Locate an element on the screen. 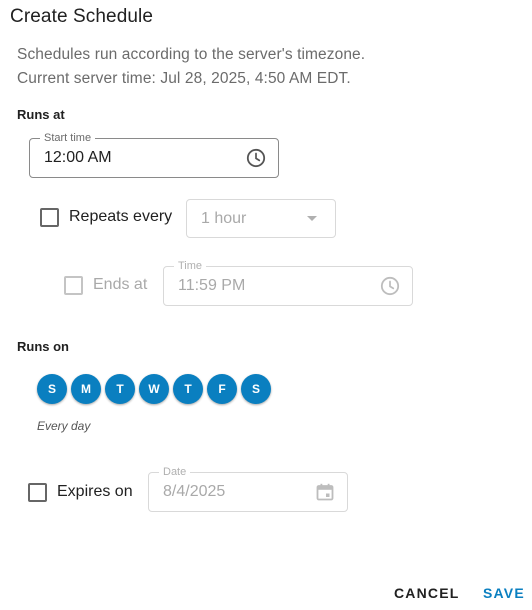 This screenshot has width=532, height=610. ends-at-label: Ends at is located at coordinates (120, 284).